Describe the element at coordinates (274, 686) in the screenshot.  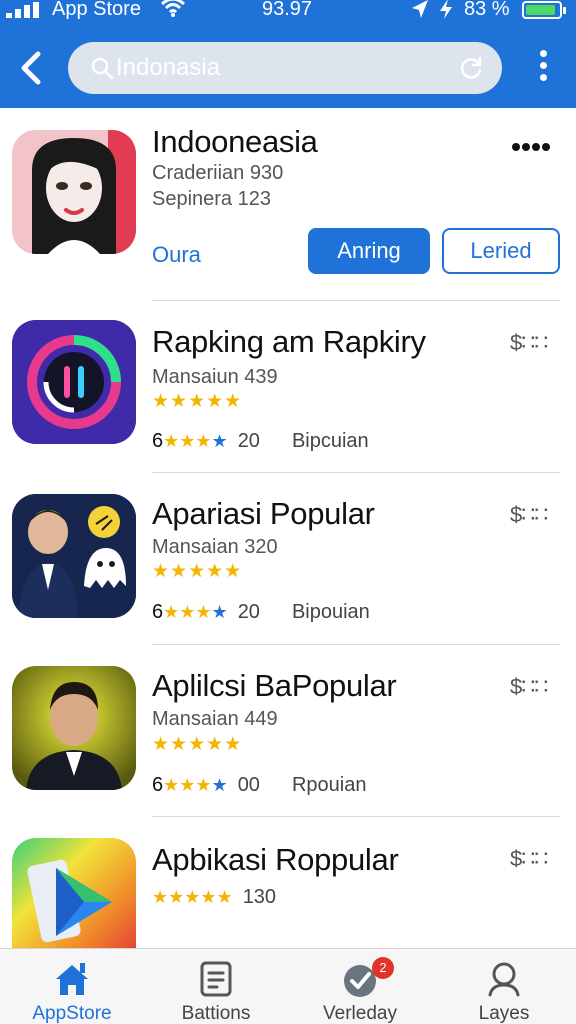
I see `app-title: Aplilcsi BaPopular` at that location.